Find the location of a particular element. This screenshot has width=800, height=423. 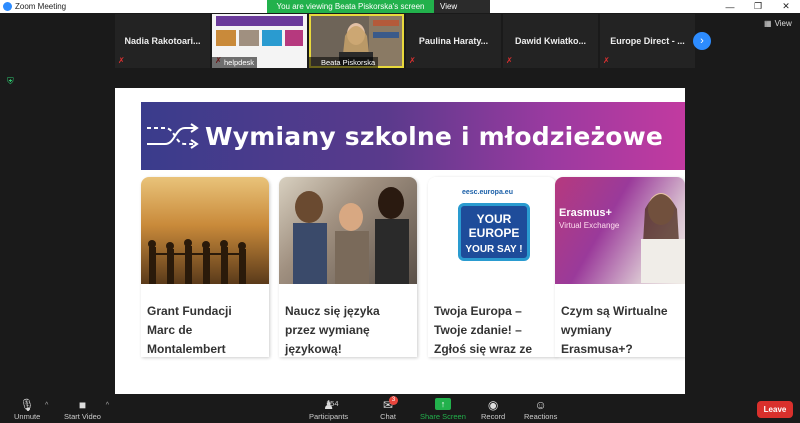

erasmus-brand: Erasmus+ is located at coordinates (585, 213).